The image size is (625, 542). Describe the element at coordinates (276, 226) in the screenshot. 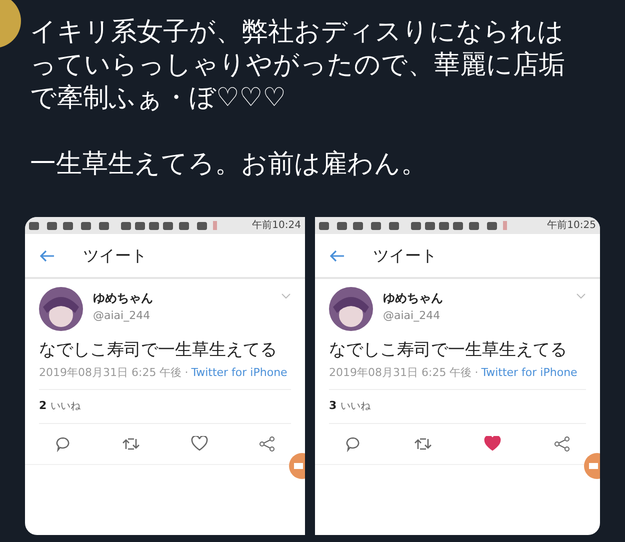

I see `status-time: 午前10:24` at that location.